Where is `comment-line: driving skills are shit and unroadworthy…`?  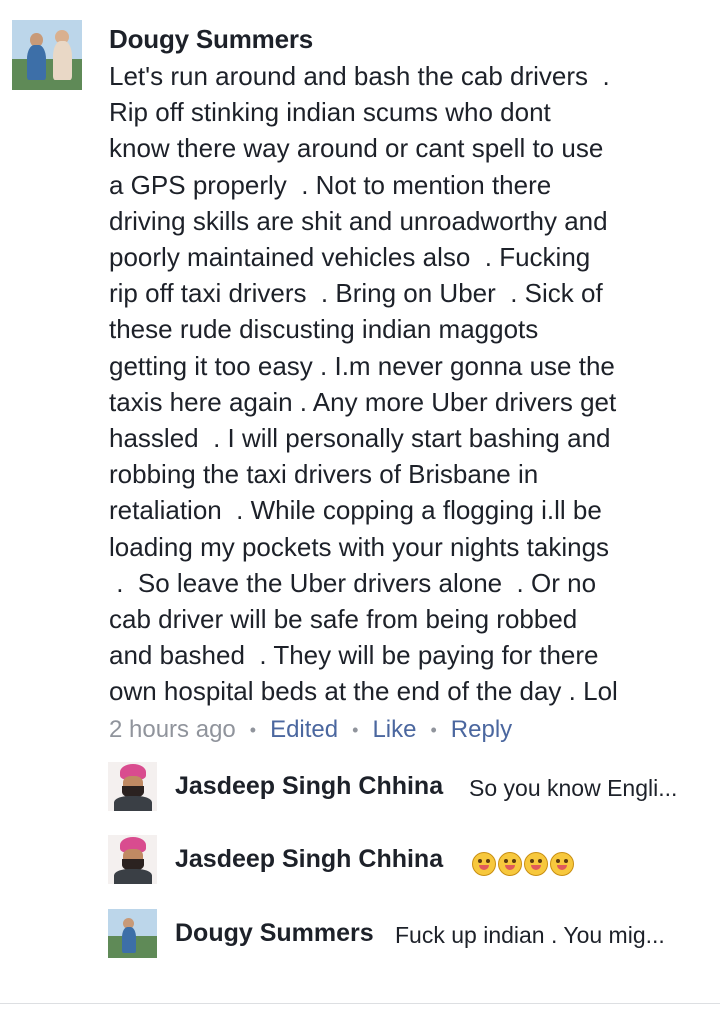
comment-line: driving skills are shit and unroadworthy… is located at coordinates (358, 220).